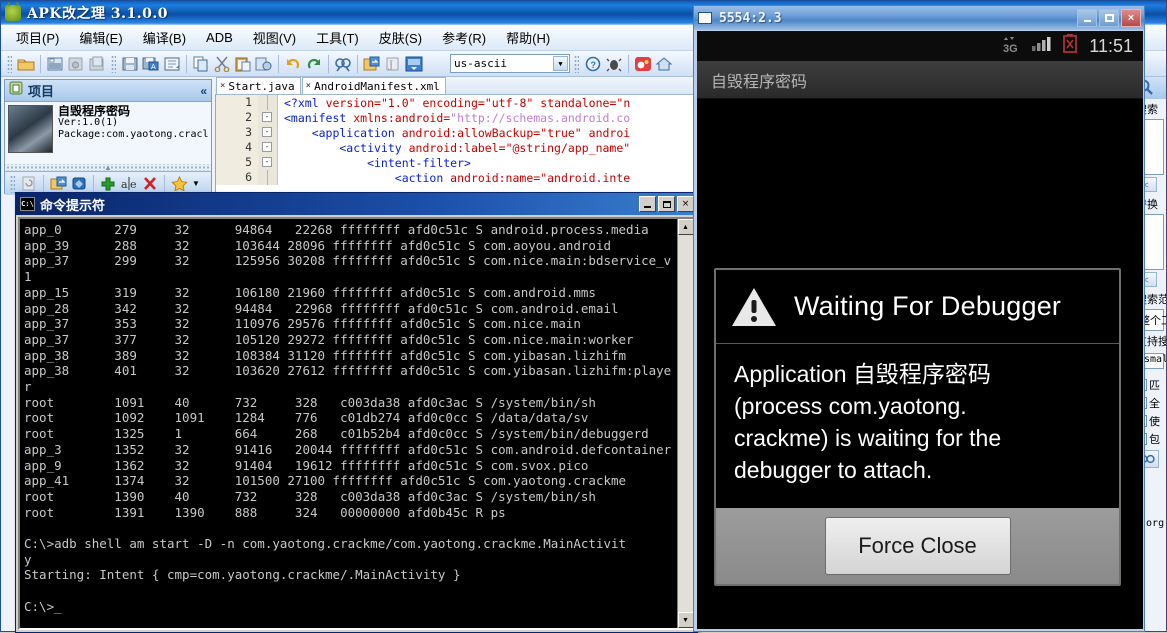 This screenshot has width=1167, height=633. I want to click on save-all-icon: A, so click(151, 64).